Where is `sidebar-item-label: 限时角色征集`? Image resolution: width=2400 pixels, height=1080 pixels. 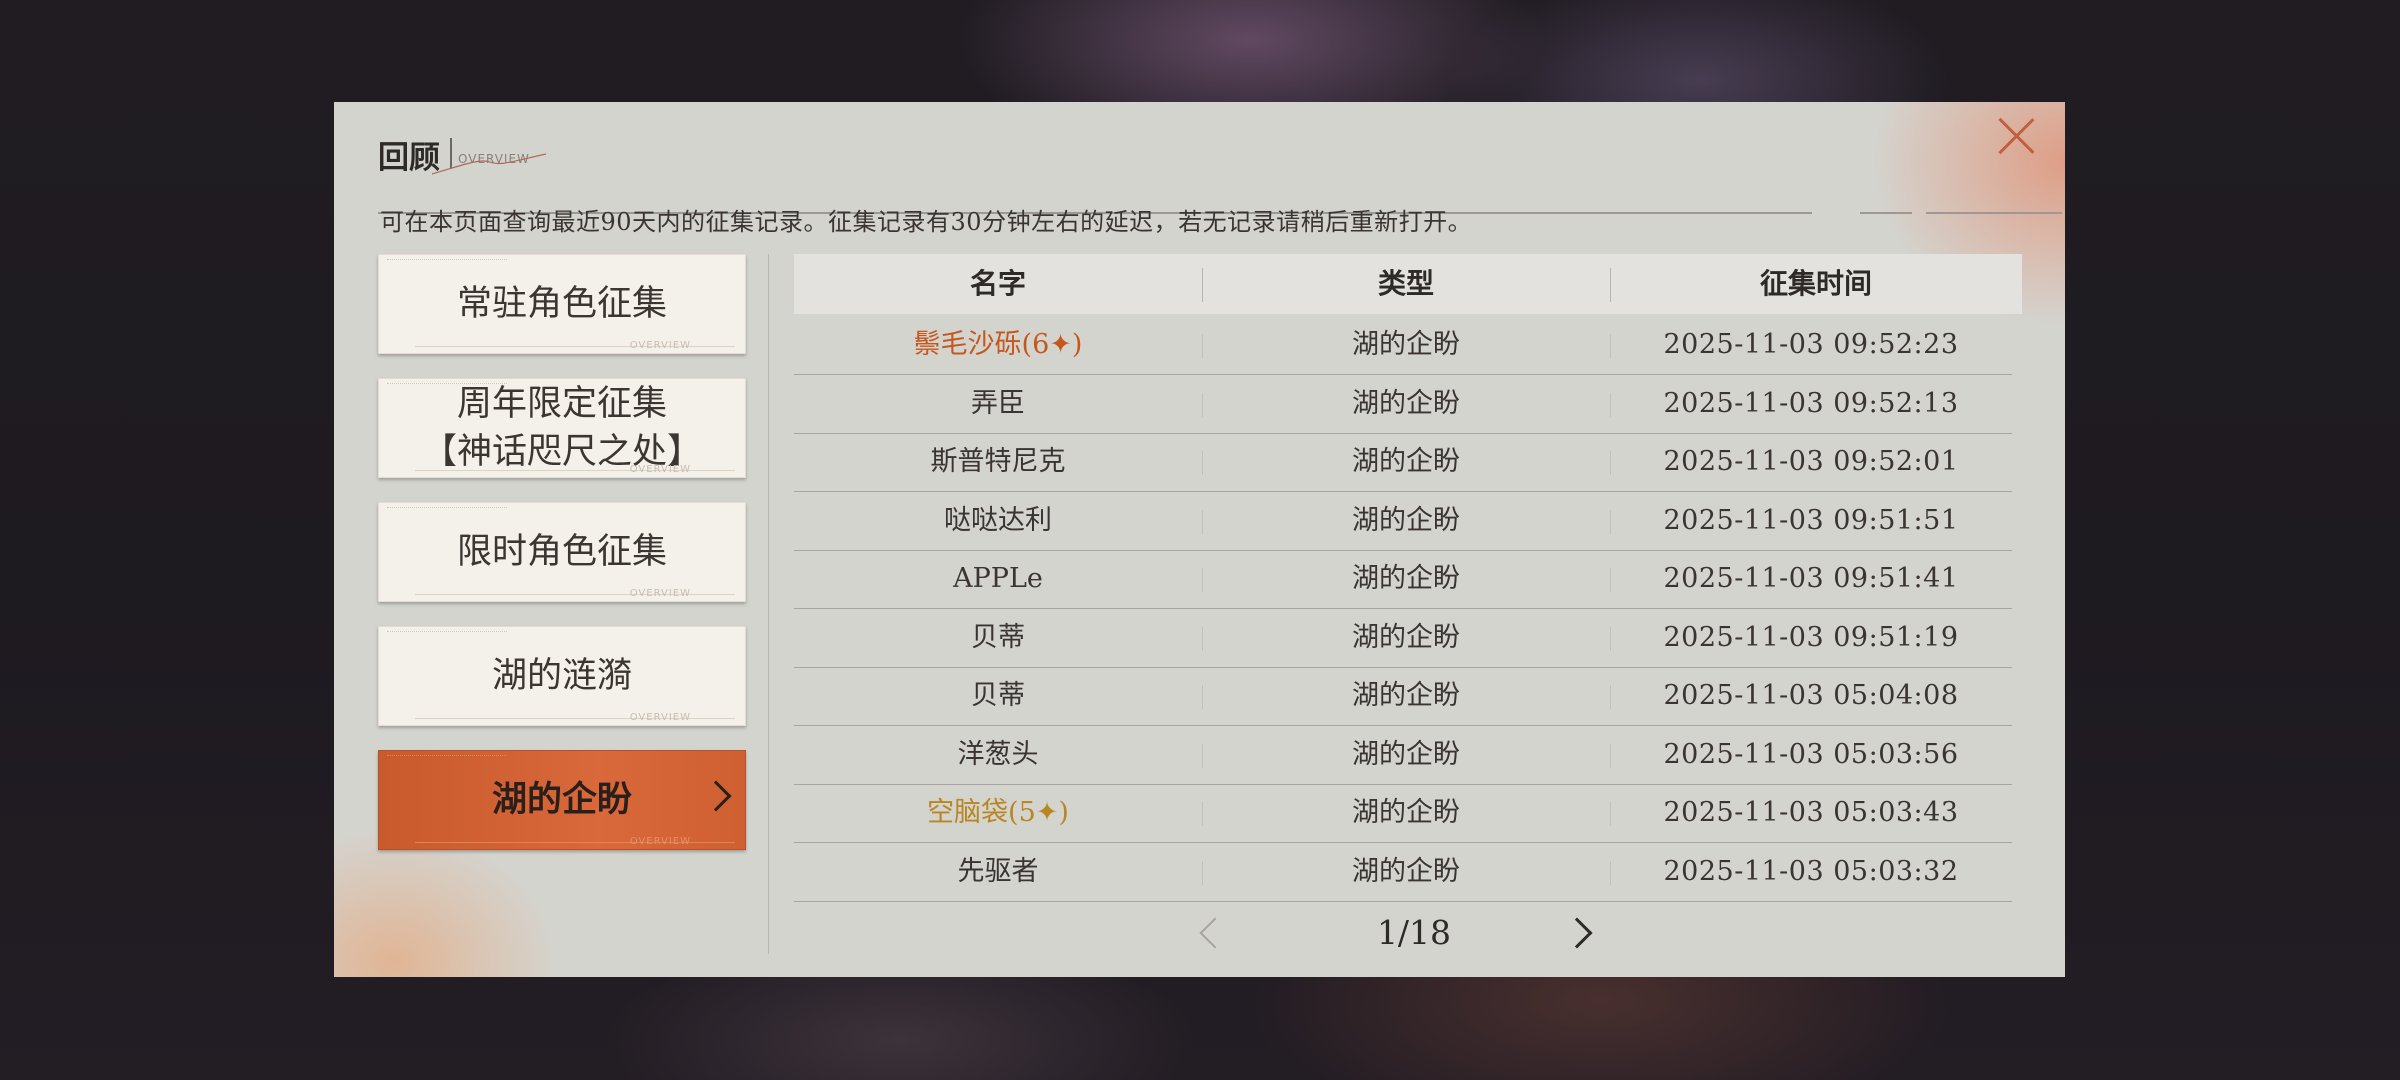
sidebar-item-label: 限时角色征集 is located at coordinates (561, 552).